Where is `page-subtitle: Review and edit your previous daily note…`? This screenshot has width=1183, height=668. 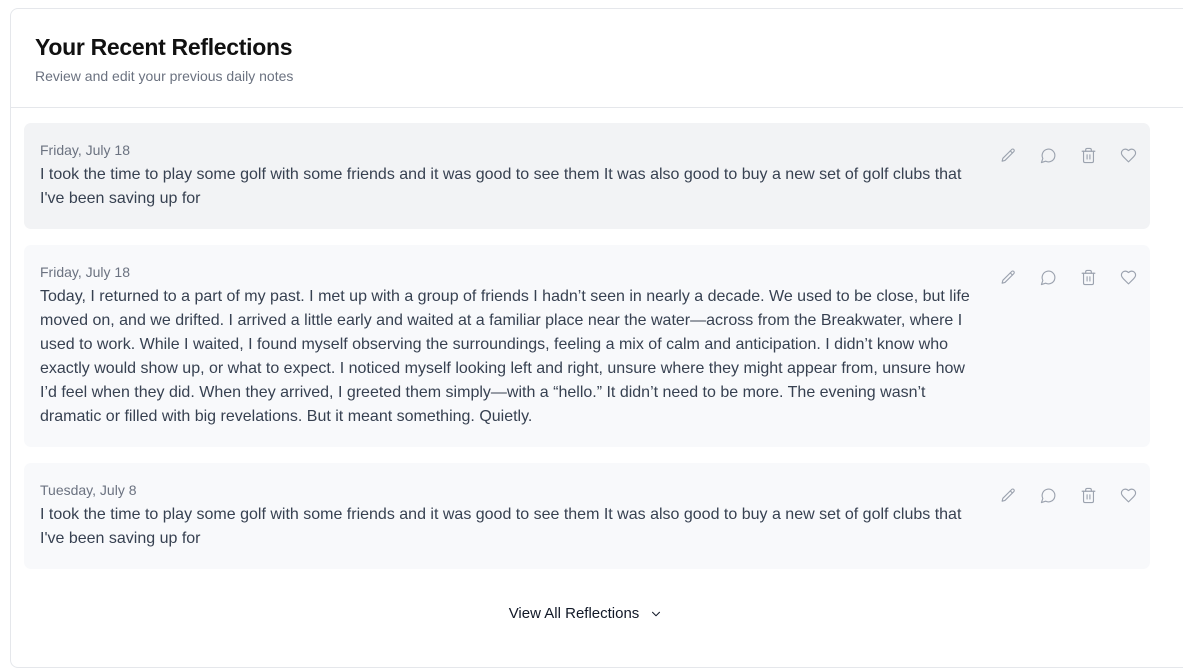
page-subtitle: Review and edit your previous daily note… is located at coordinates (164, 76).